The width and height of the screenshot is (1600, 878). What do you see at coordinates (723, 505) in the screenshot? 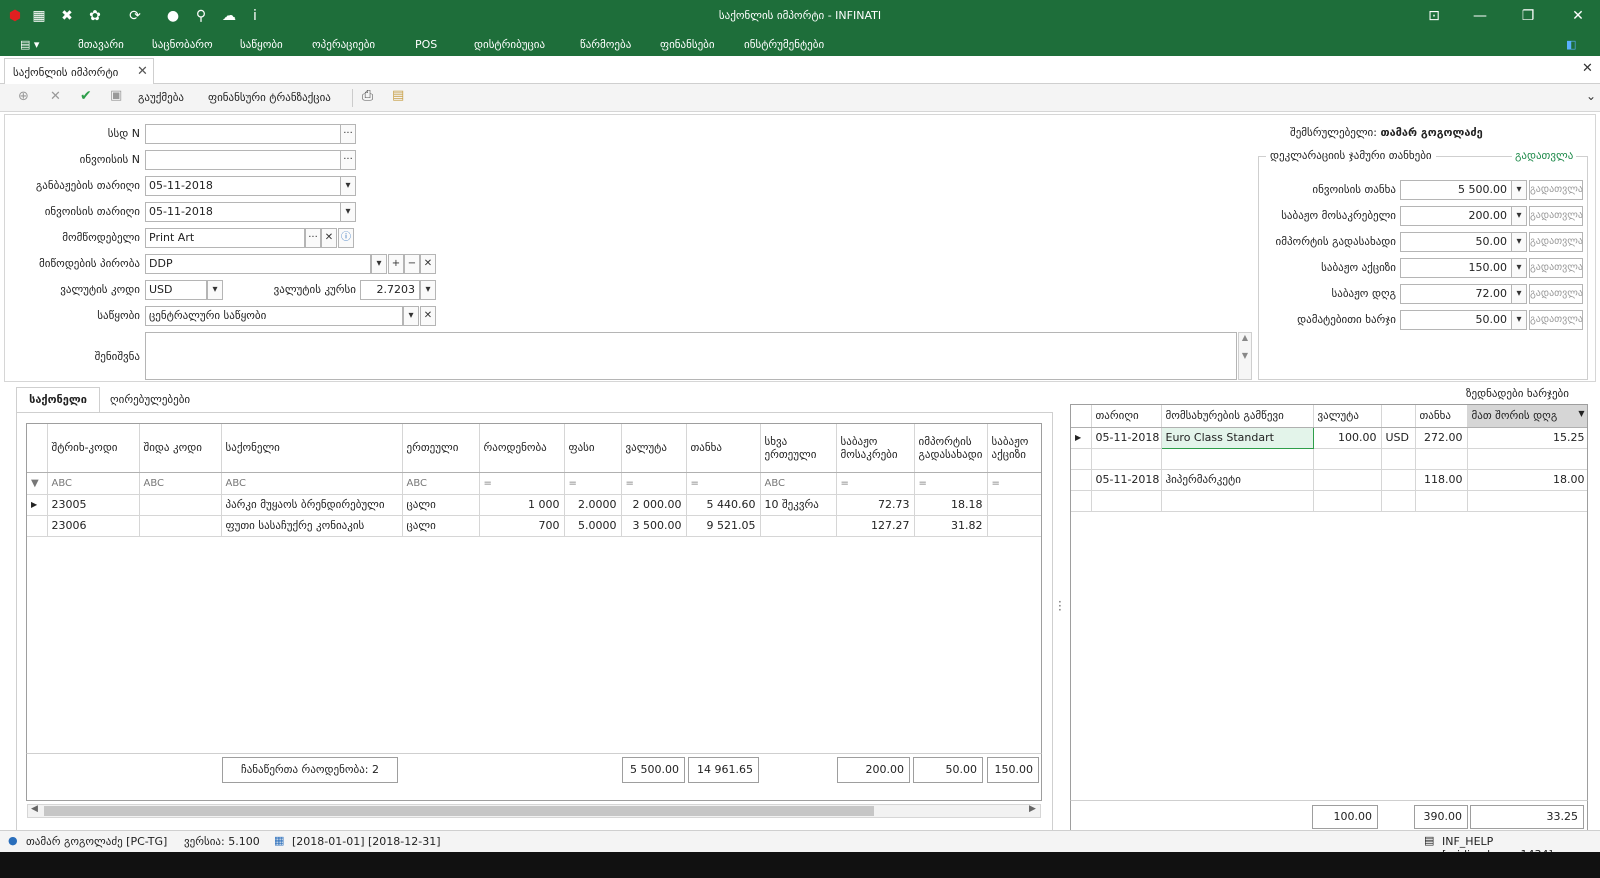
I see `cell-amount: 5 440.60` at bounding box center [723, 505].